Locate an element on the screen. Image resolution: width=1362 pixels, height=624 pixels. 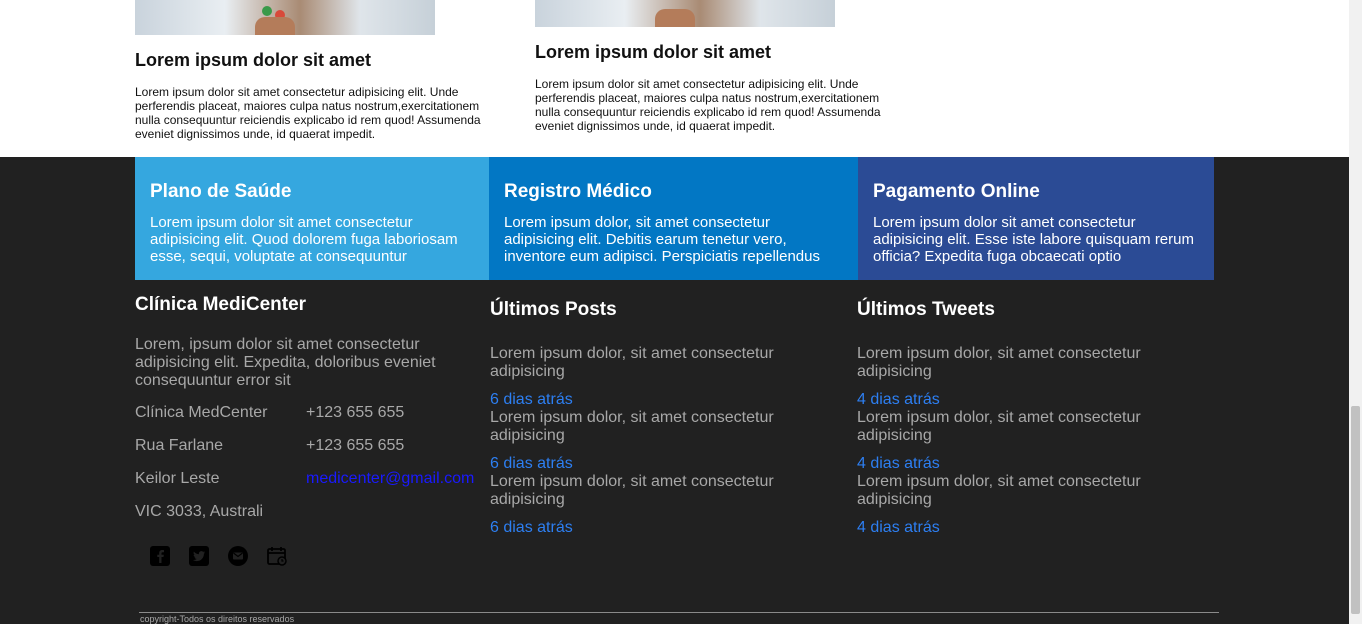
address-line: Keilor Leste is located at coordinates (177, 478).